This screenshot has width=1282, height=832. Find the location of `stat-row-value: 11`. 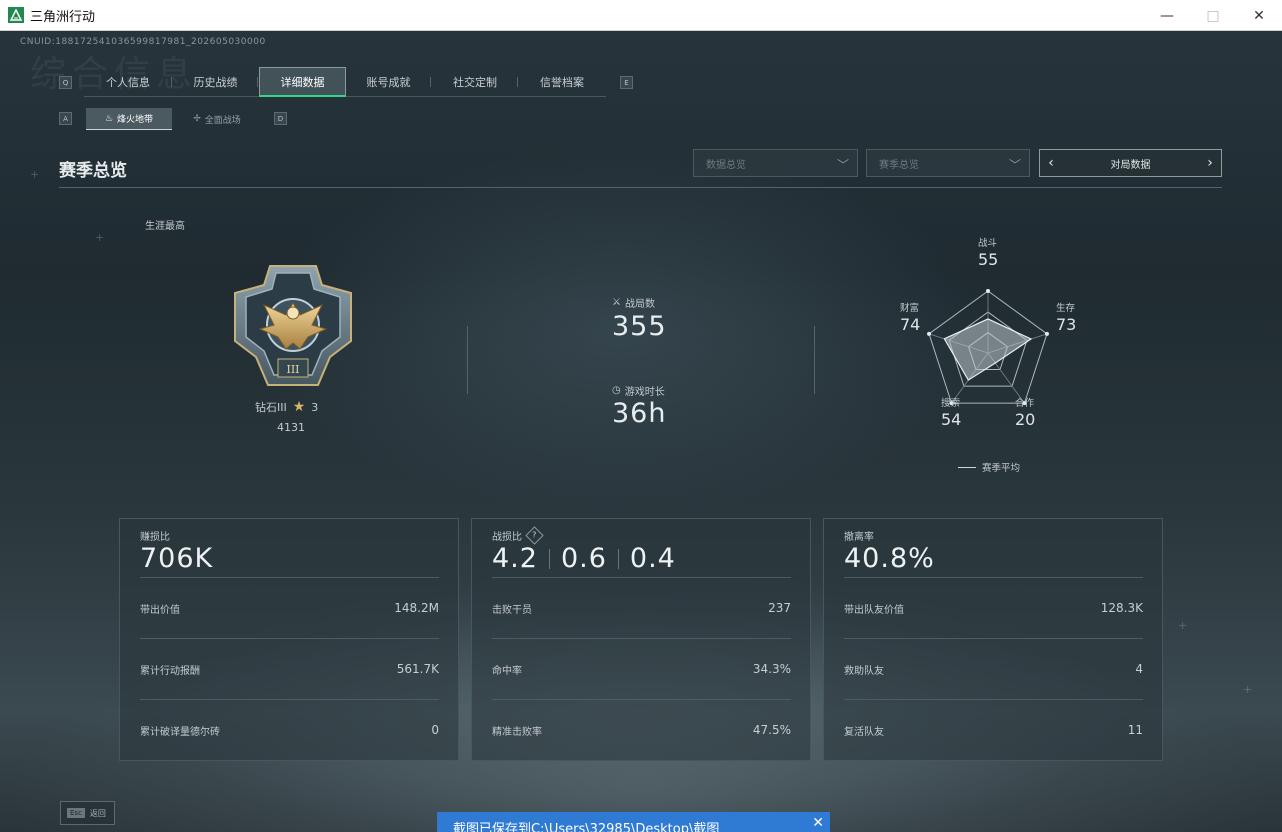

stat-row-value: 11 is located at coordinates (1135, 730).